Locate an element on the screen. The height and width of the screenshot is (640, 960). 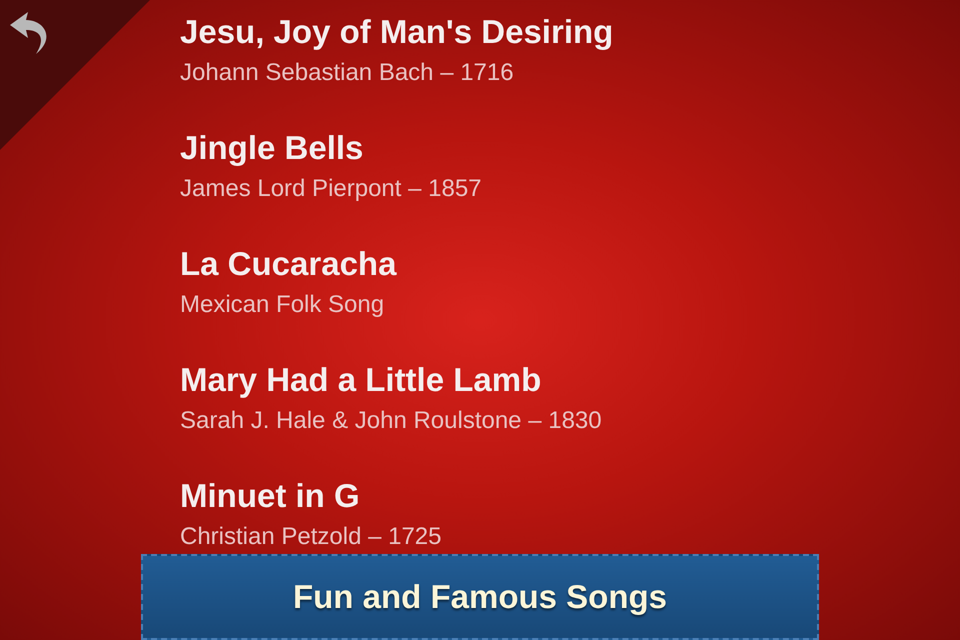
song-composer: James Lord Pierpont – 1857 is located at coordinates (331, 189).